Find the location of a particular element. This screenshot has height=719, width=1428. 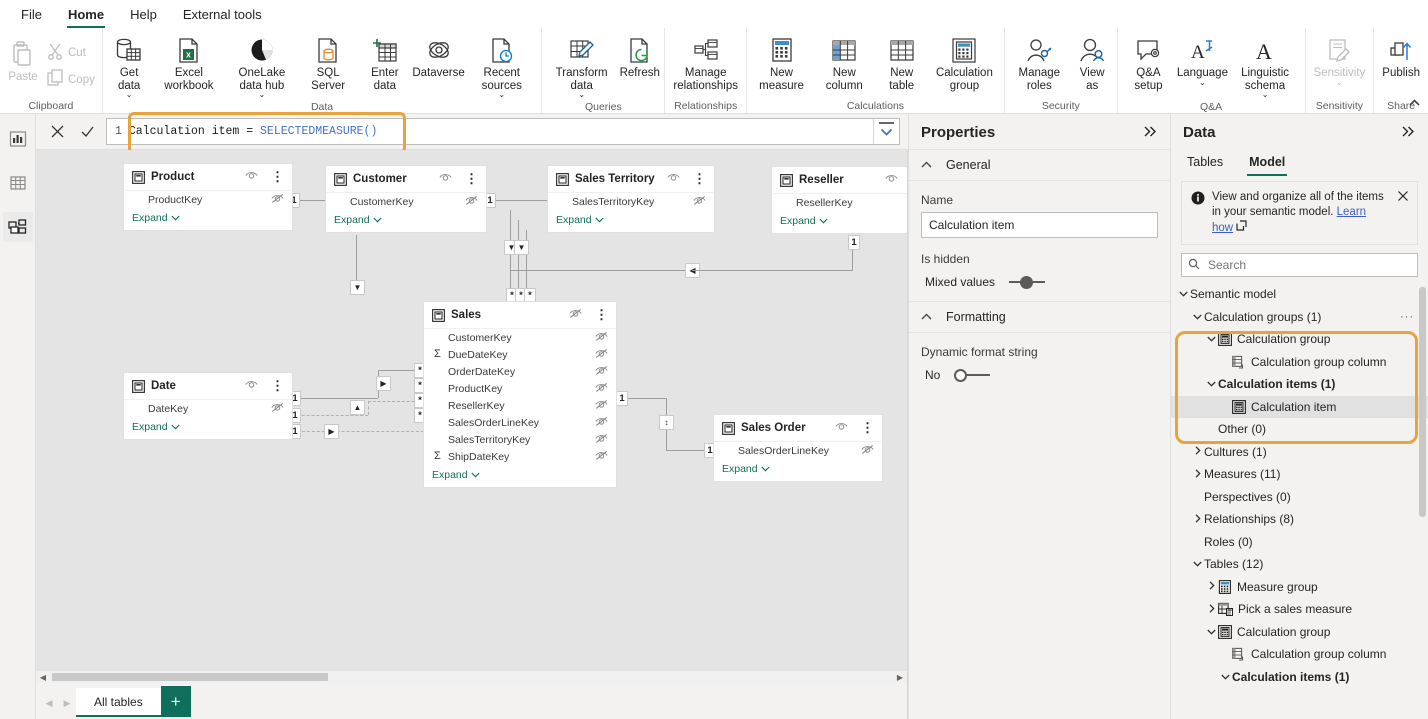

q-a-setup-button: Q&A setup is located at coordinates (1149, 62).